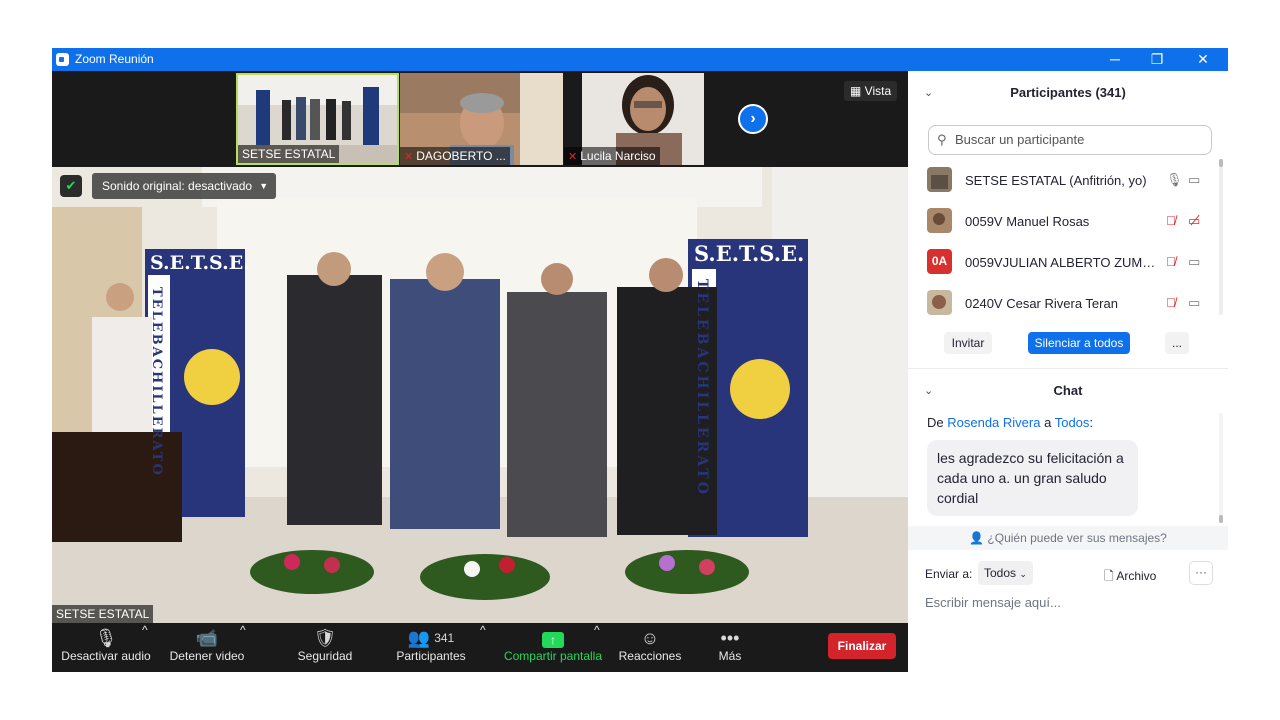 The height and width of the screenshot is (720, 1280). What do you see at coordinates (968, 343) in the screenshot?
I see `invite-button: Invitar` at bounding box center [968, 343].